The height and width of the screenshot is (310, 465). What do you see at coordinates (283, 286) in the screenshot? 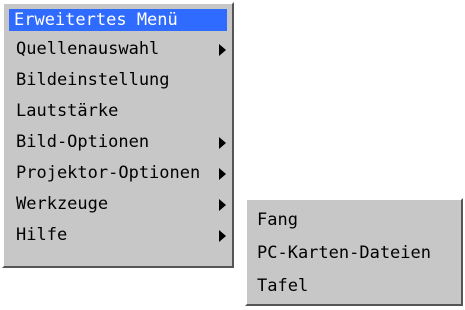
I see `submenu-item-label: Tafel` at bounding box center [283, 286].